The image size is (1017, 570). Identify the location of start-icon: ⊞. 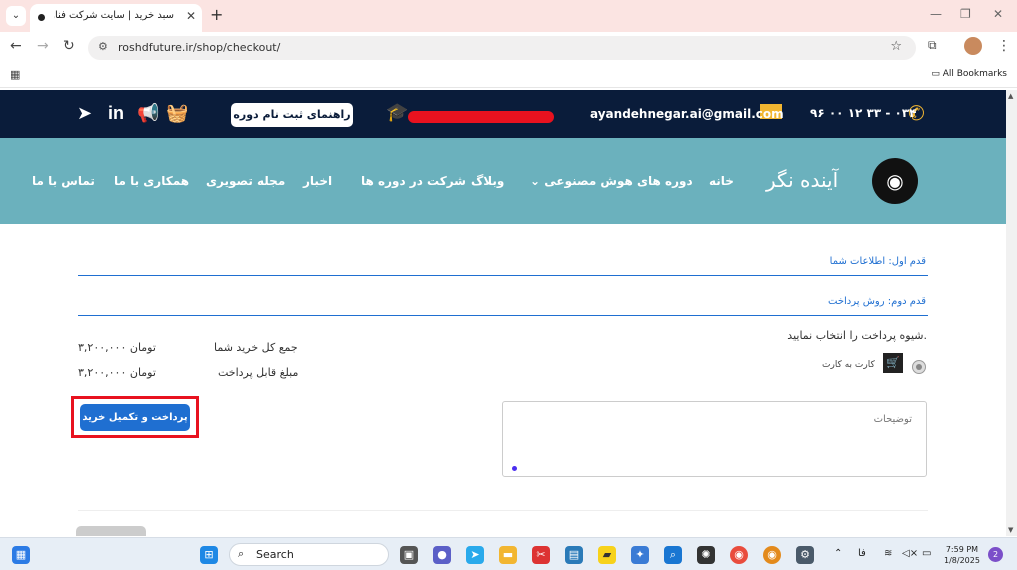
(209, 555).